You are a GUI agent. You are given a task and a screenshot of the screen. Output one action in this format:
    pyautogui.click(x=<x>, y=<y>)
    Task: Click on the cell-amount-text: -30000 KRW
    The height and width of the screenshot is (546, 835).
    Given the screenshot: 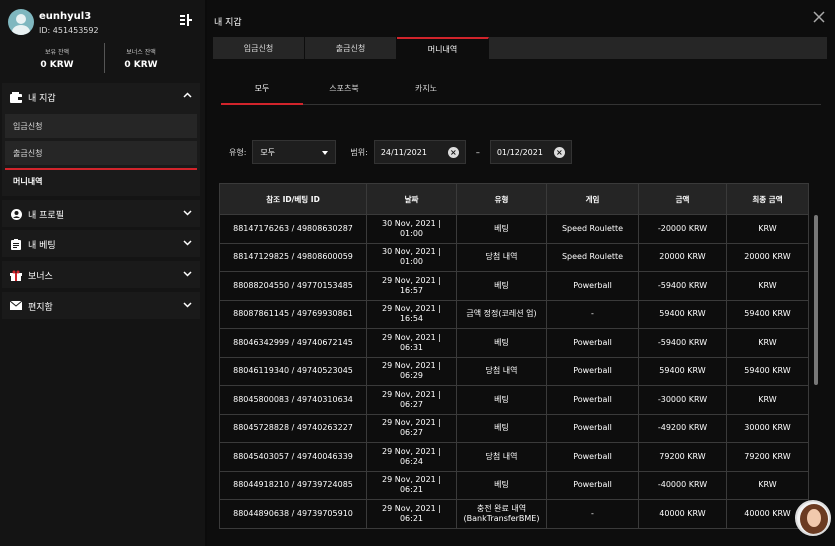 What is the action you would take?
    pyautogui.click(x=682, y=399)
    